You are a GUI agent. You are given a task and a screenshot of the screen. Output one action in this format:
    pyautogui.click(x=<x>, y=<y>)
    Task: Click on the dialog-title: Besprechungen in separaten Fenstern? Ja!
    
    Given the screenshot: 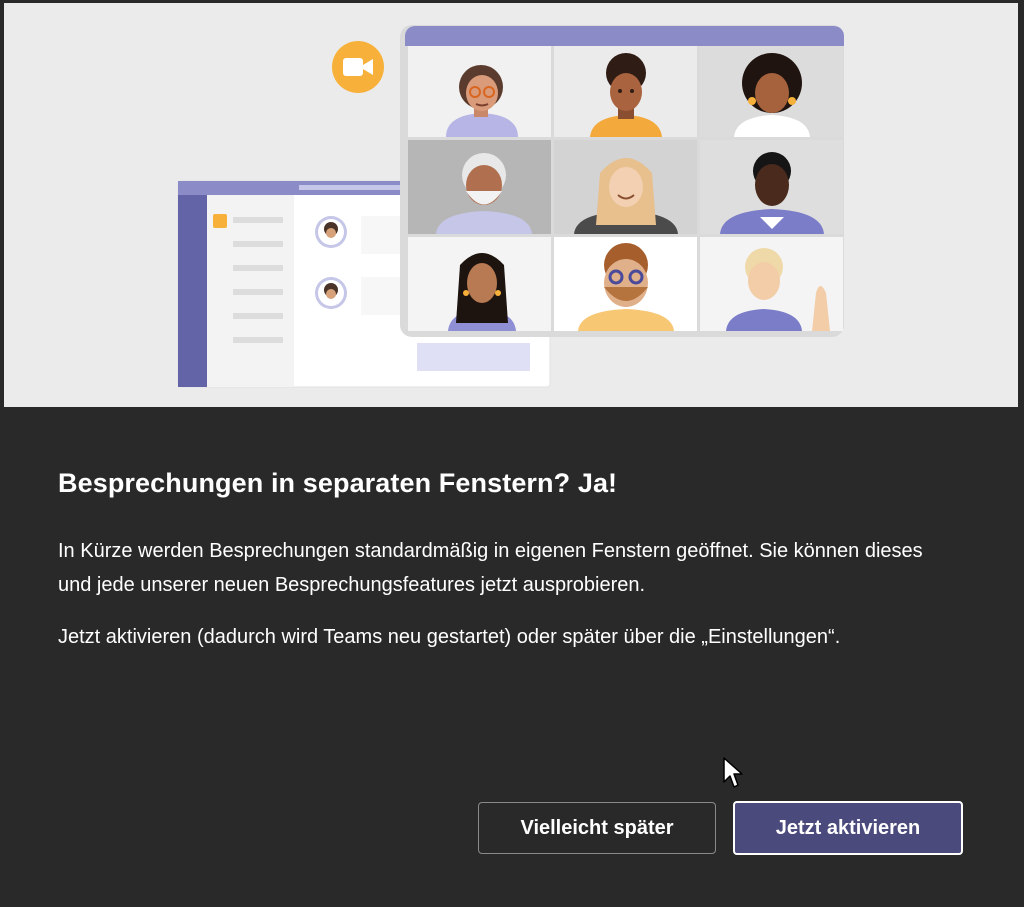 What is the action you would take?
    pyautogui.click(x=338, y=483)
    